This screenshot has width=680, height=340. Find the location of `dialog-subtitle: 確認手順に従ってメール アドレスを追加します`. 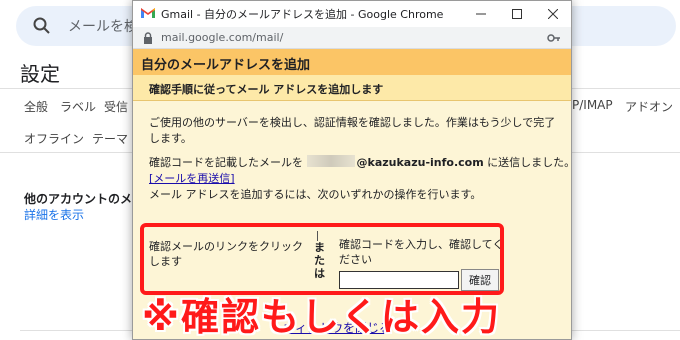

dialog-subtitle: 確認手順に従ってメール アドレスを追加します is located at coordinates (266, 89).